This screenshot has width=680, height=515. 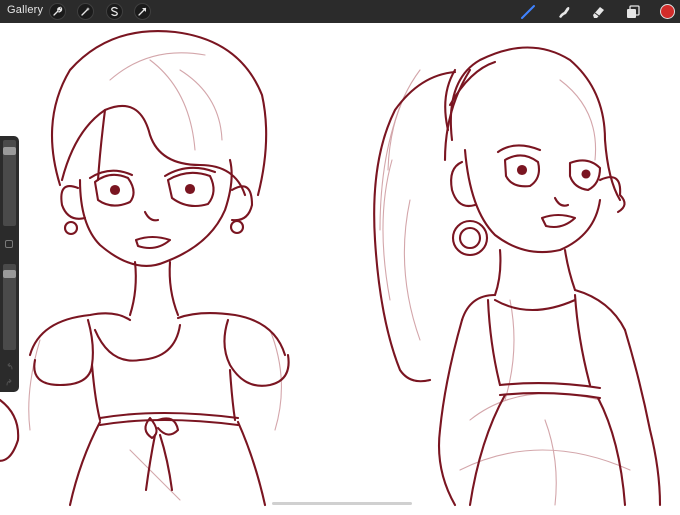 I want to click on redo-arrow-icon, so click(x=9, y=380).